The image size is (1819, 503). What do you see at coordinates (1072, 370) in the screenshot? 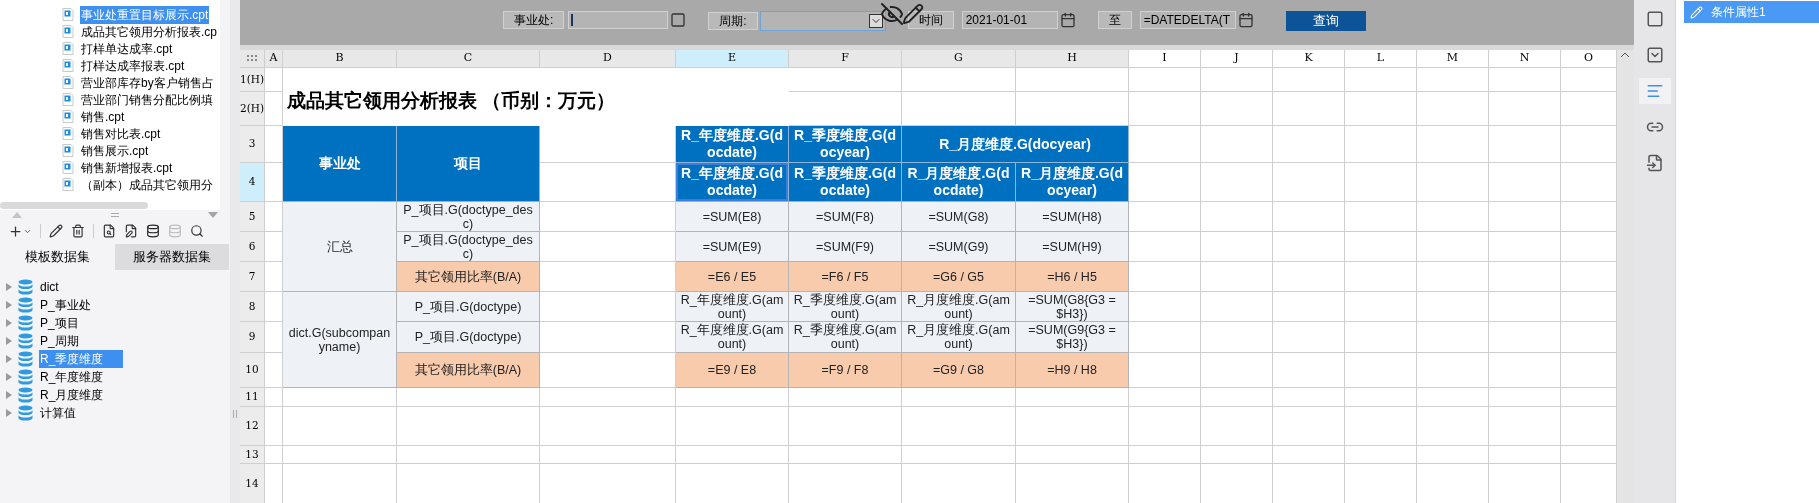
I see `table-cell: =H9 / H8` at bounding box center [1072, 370].